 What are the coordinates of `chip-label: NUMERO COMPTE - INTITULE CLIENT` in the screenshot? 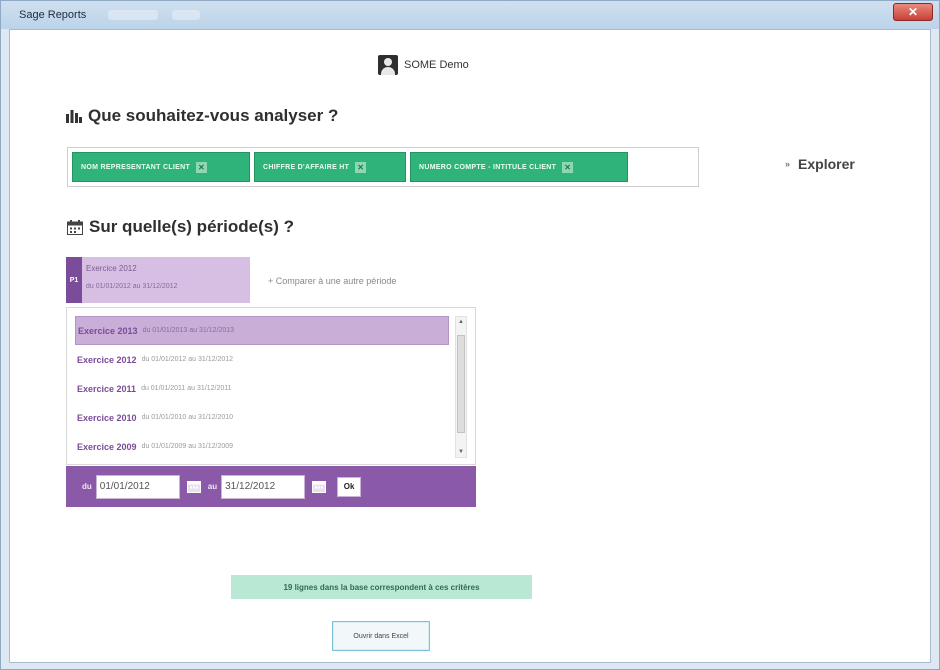 It's located at (488, 167).